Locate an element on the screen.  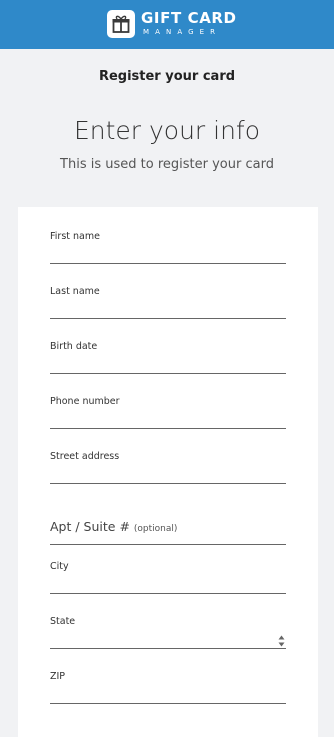
top-bar: GIFT CARD MANAGER is located at coordinates (167, 24).